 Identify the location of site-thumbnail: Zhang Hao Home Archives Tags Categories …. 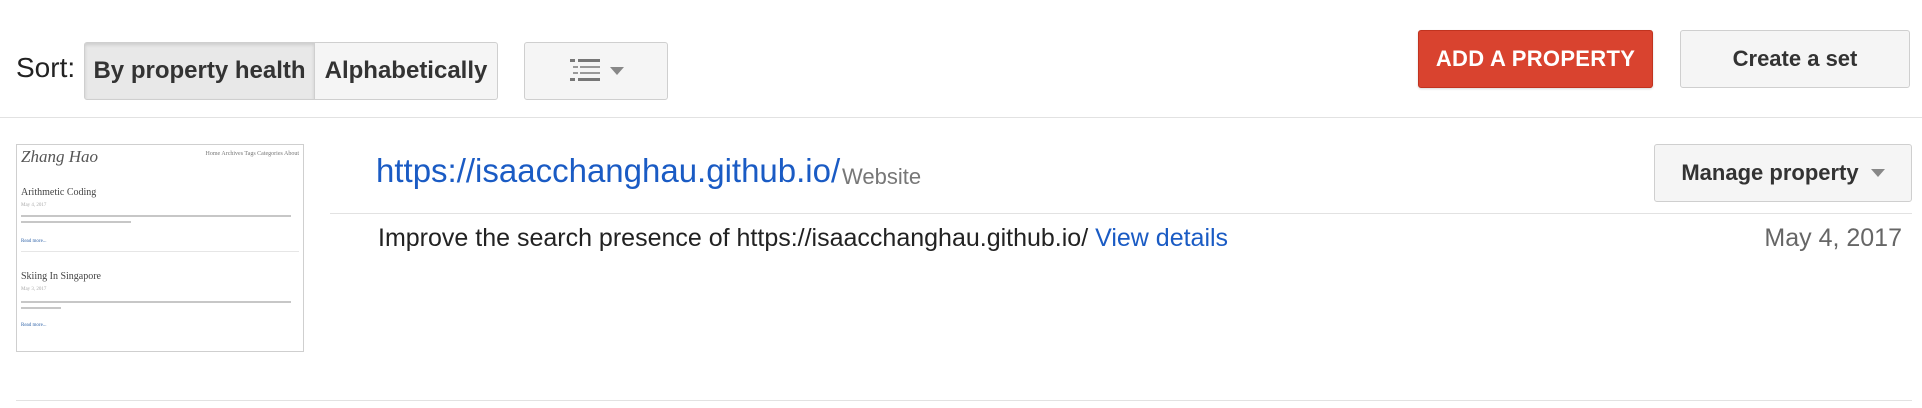
(160, 248).